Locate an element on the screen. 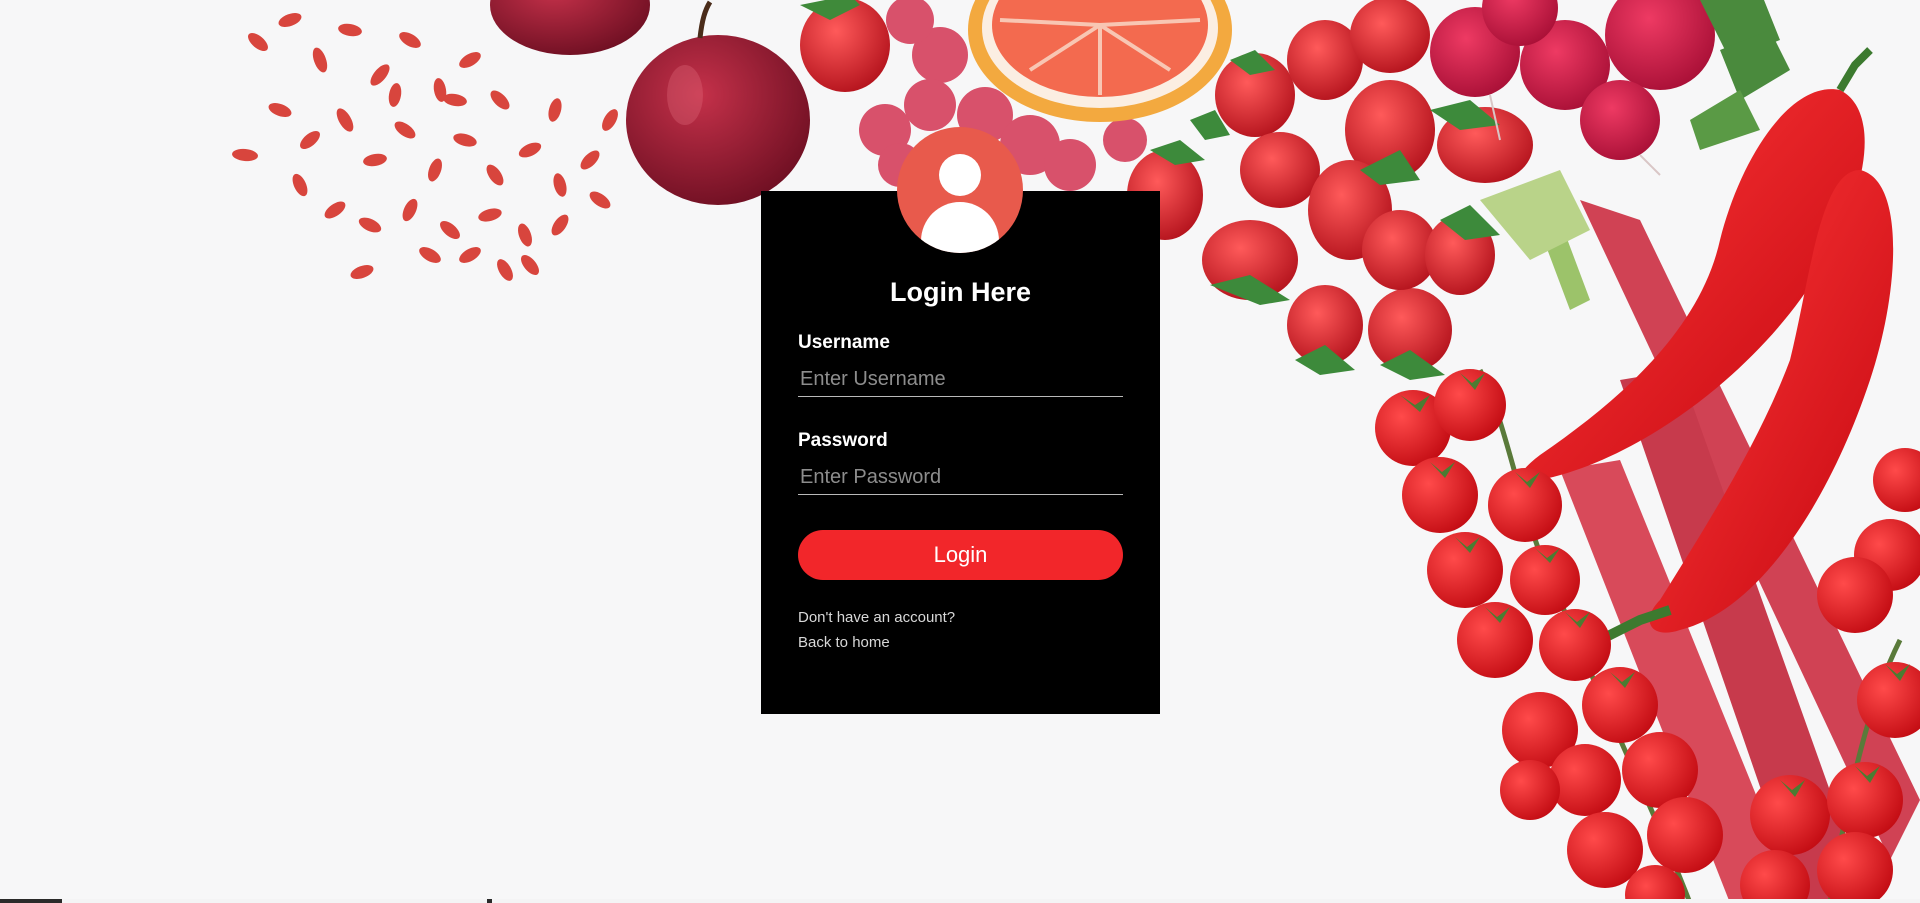 The image size is (1920, 903). login-title: Login Here is located at coordinates (960, 292).